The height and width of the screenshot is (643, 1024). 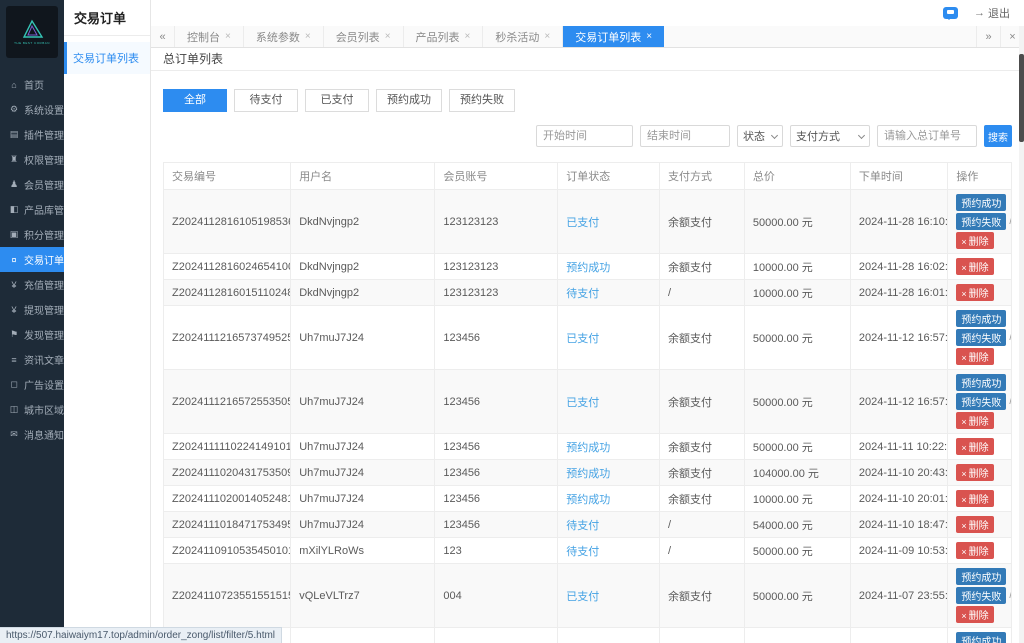 I want to click on tab-产品列表: 产品列表 ×, so click(x=444, y=36).